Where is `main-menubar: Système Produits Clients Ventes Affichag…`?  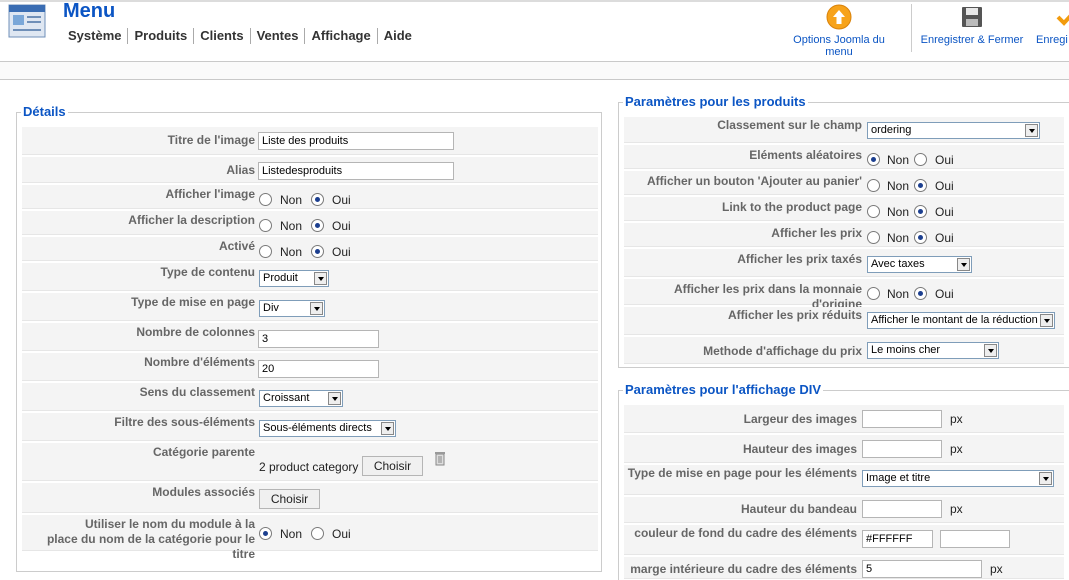 main-menubar: Système Produits Clients Ventes Affichag… is located at coordinates (240, 36).